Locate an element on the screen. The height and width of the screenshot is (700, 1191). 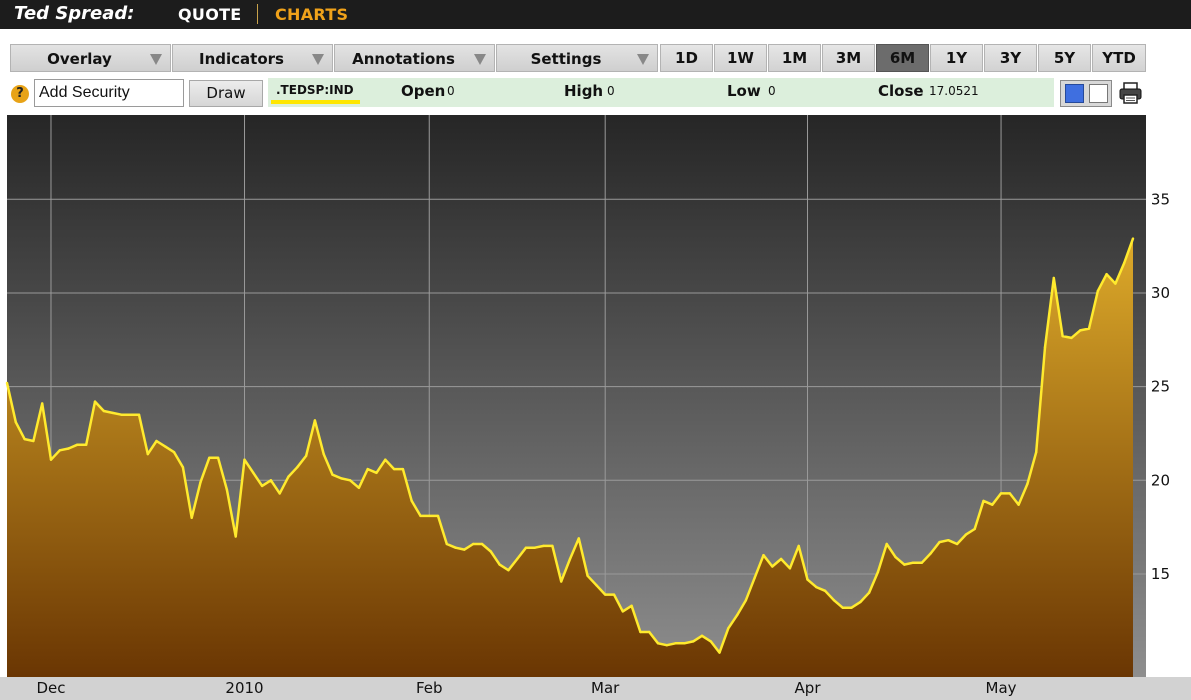
range-3y-button: 3Y is located at coordinates (1010, 58).